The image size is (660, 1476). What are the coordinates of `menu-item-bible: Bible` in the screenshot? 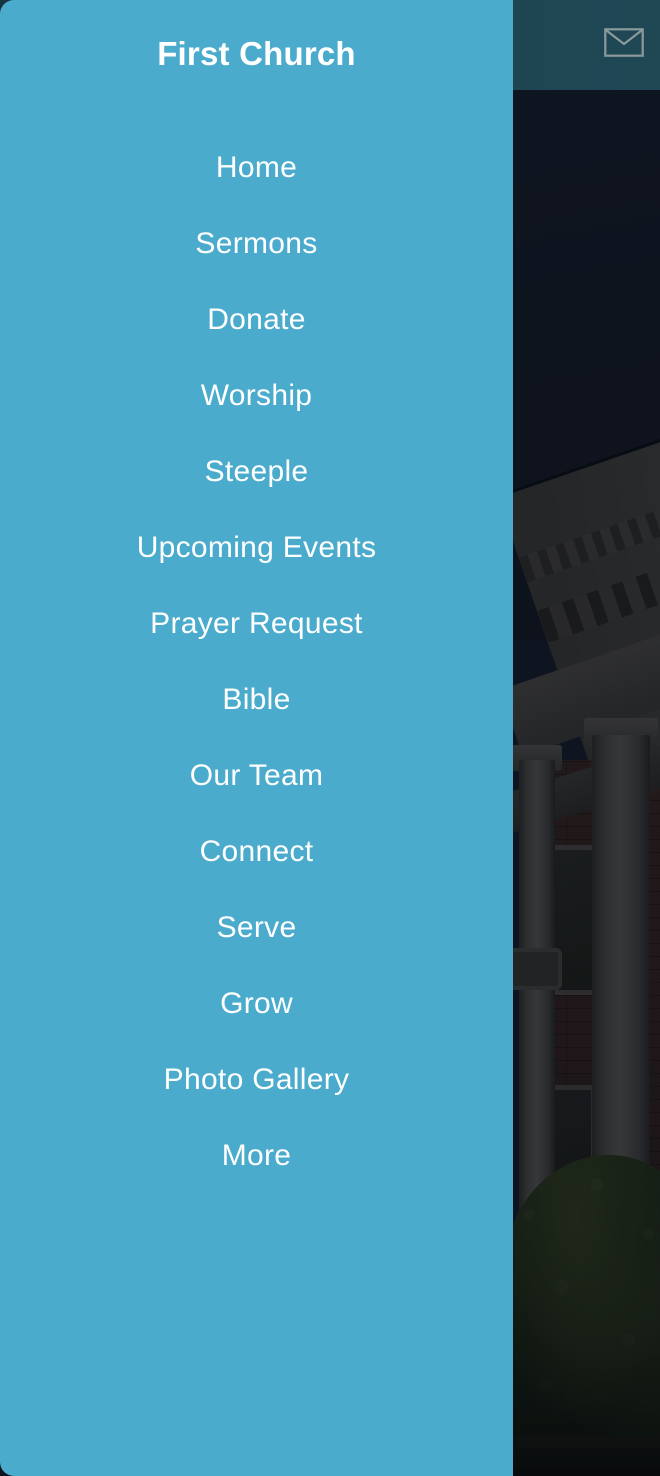 It's located at (256, 700).